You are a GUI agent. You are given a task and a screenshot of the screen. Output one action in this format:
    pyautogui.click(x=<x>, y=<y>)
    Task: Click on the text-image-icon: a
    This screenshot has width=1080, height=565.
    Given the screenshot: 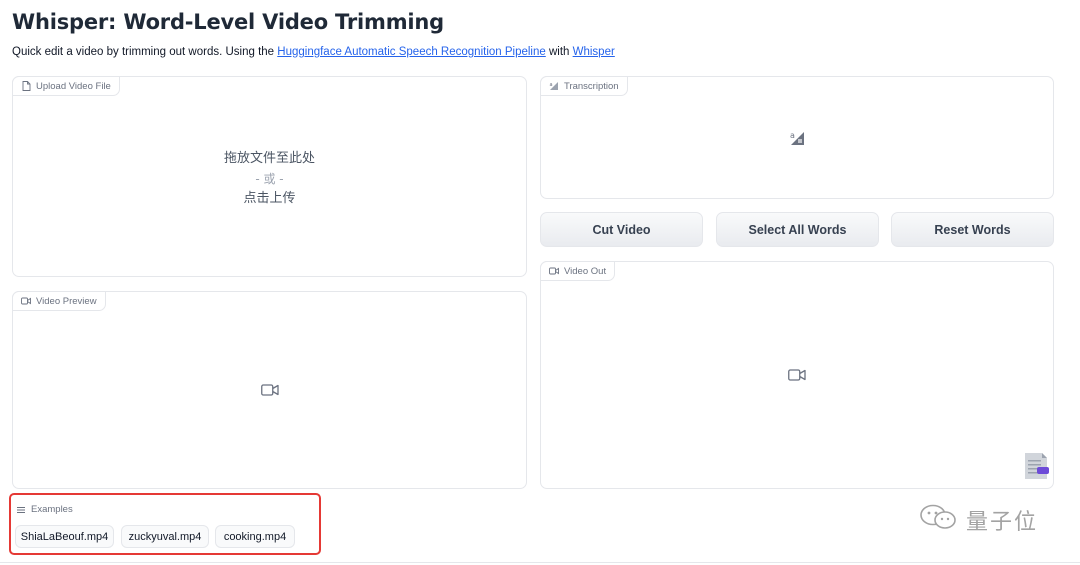 What is the action you would take?
    pyautogui.click(x=554, y=86)
    